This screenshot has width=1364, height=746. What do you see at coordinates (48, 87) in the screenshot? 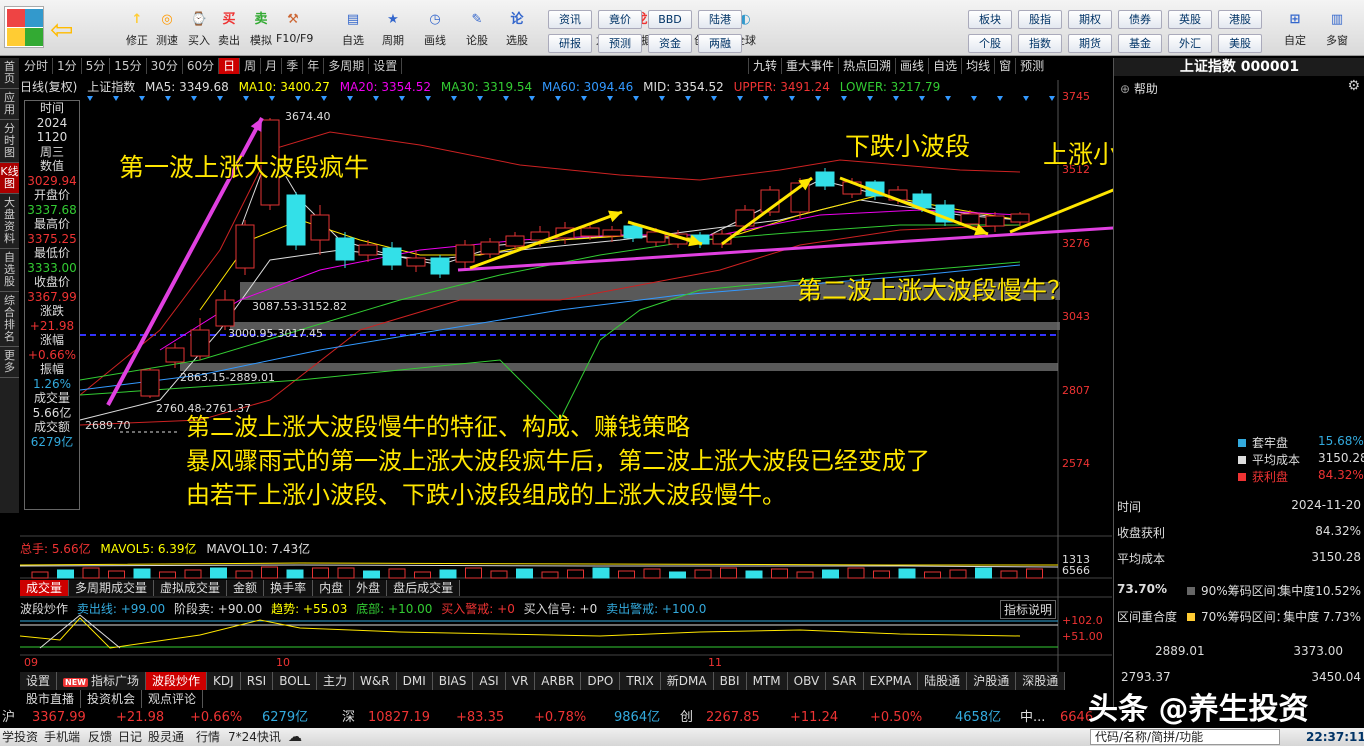
I see `kline-type-label: 日线(复权)` at bounding box center [48, 87].